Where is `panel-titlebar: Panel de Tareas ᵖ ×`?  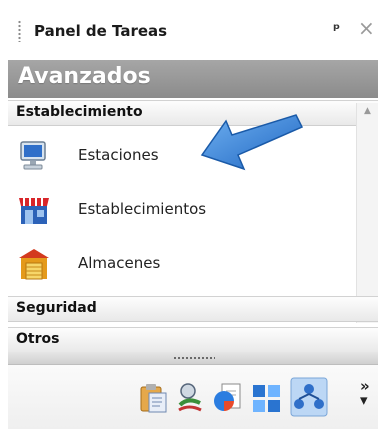
panel-titlebar: Panel de Tareas ᵖ × is located at coordinates (193, 30).